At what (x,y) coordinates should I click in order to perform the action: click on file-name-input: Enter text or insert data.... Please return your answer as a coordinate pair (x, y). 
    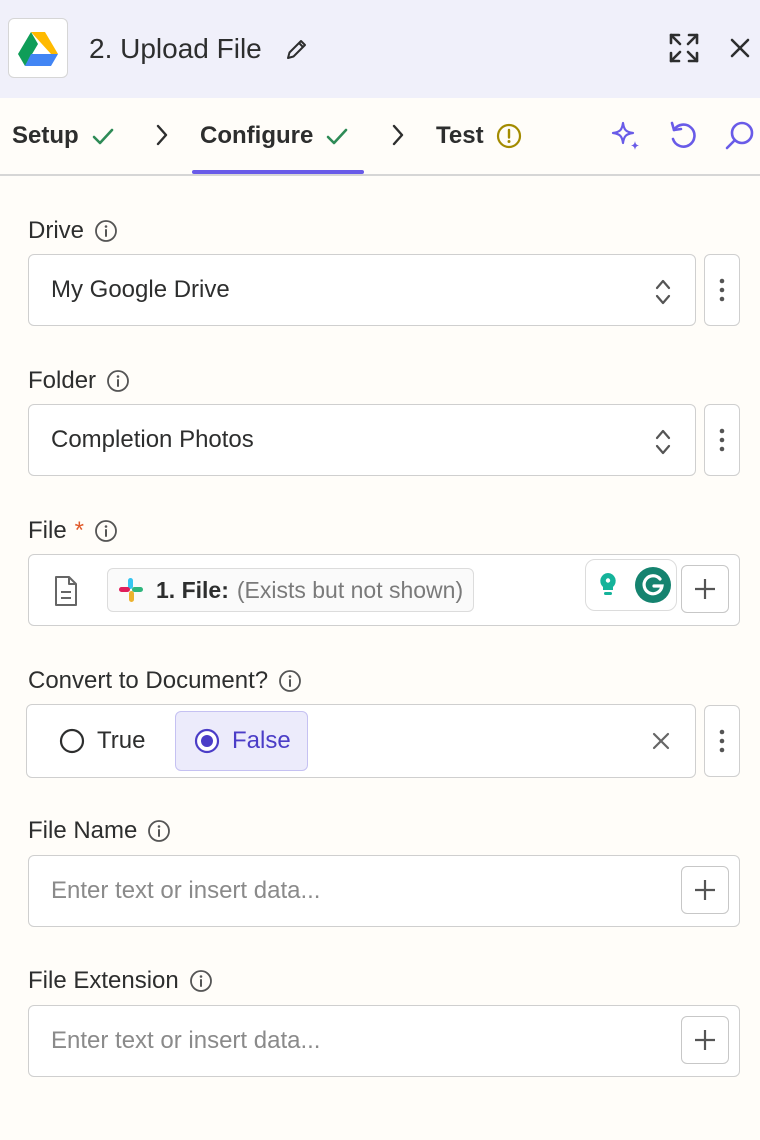
    Looking at the image, I should click on (384, 891).